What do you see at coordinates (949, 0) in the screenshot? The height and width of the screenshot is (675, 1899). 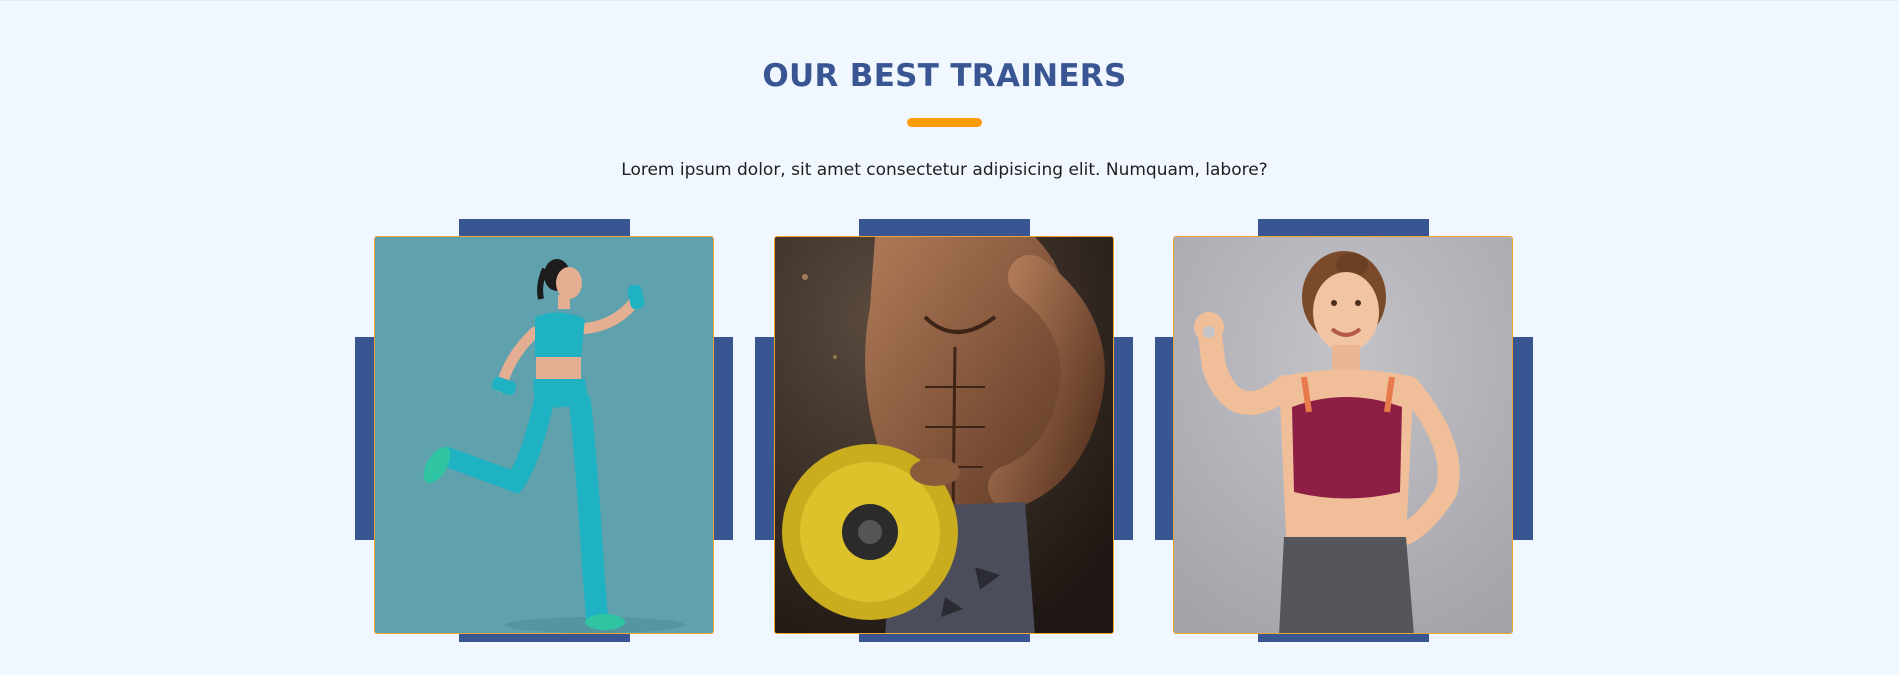 I see `top-divider` at bounding box center [949, 0].